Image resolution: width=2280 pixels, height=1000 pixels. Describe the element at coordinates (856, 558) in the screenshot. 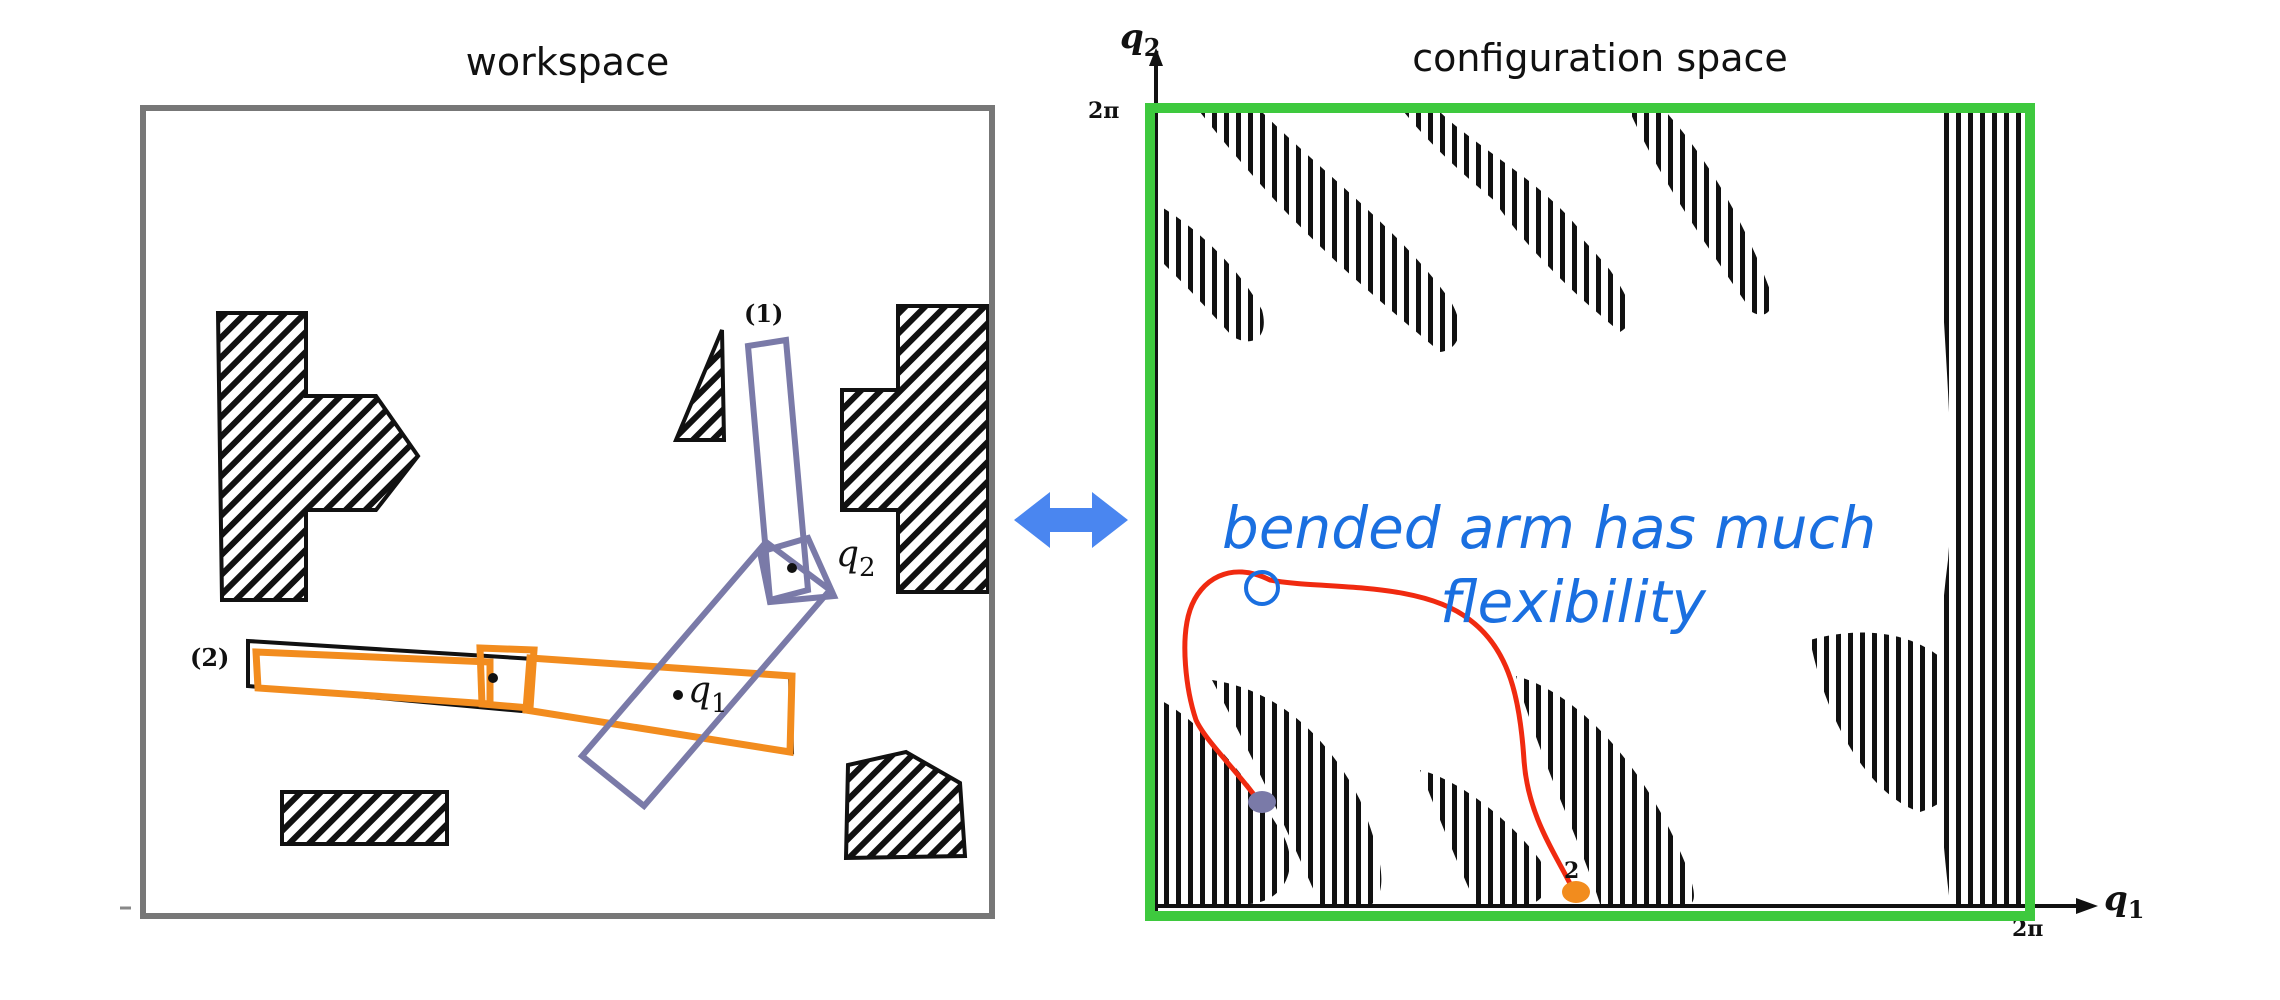

I see `q2-label: q2` at that location.